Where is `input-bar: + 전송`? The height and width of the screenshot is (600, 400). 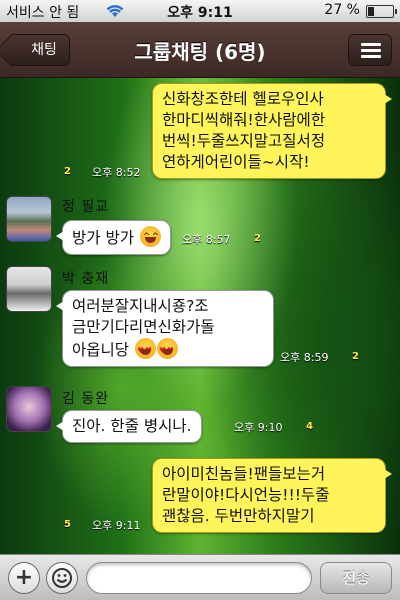
input-bar: + 전송 is located at coordinates (200, 577).